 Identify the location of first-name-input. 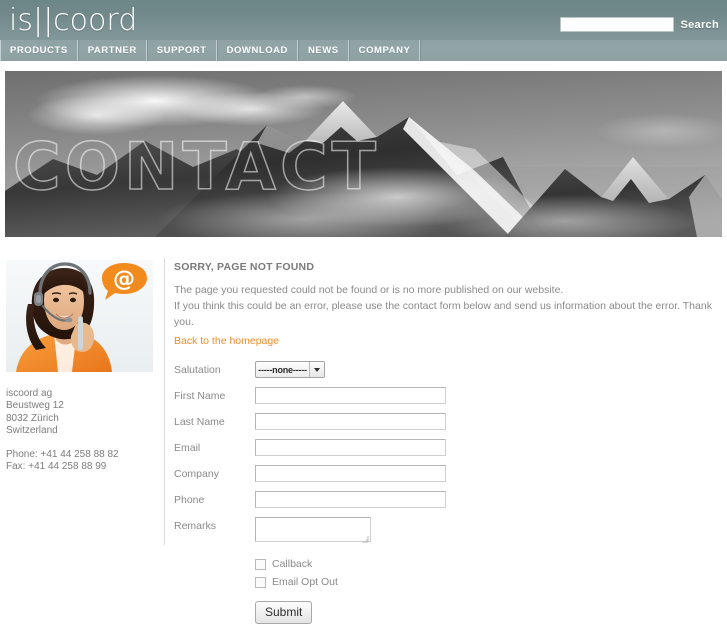
(350, 395).